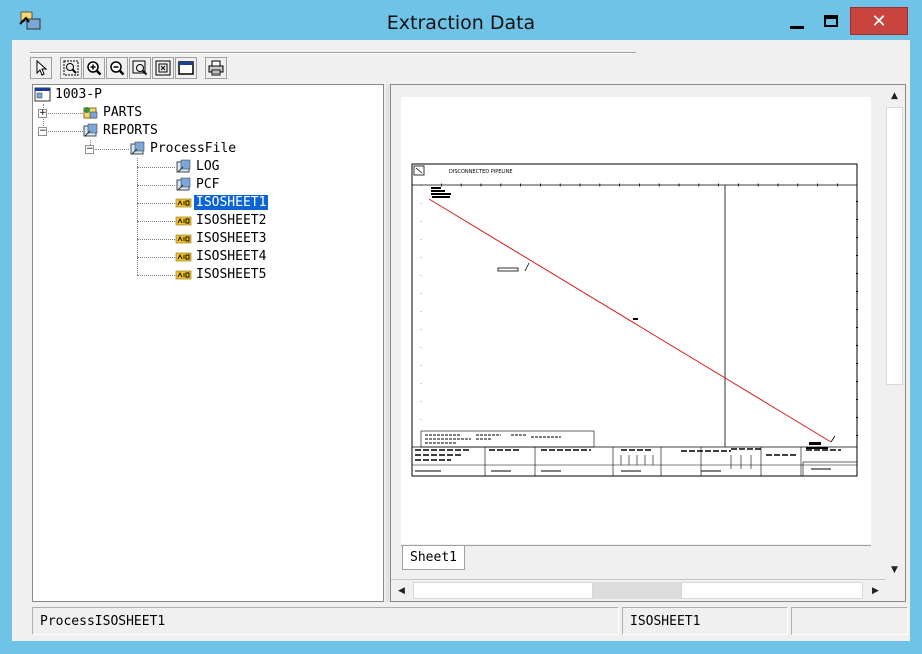  What do you see at coordinates (208, 184) in the screenshot?
I see `tree-item-label: PCF` at bounding box center [208, 184].